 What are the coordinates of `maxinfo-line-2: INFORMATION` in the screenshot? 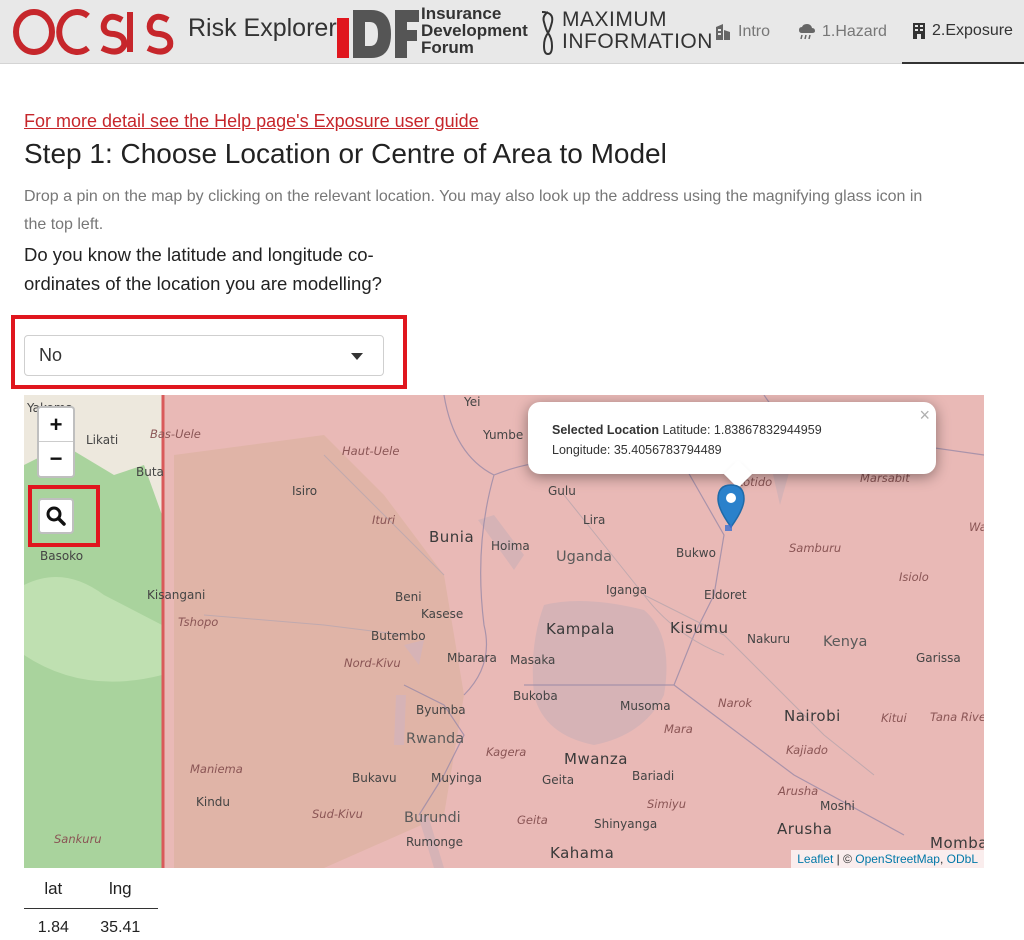 It's located at (637, 41).